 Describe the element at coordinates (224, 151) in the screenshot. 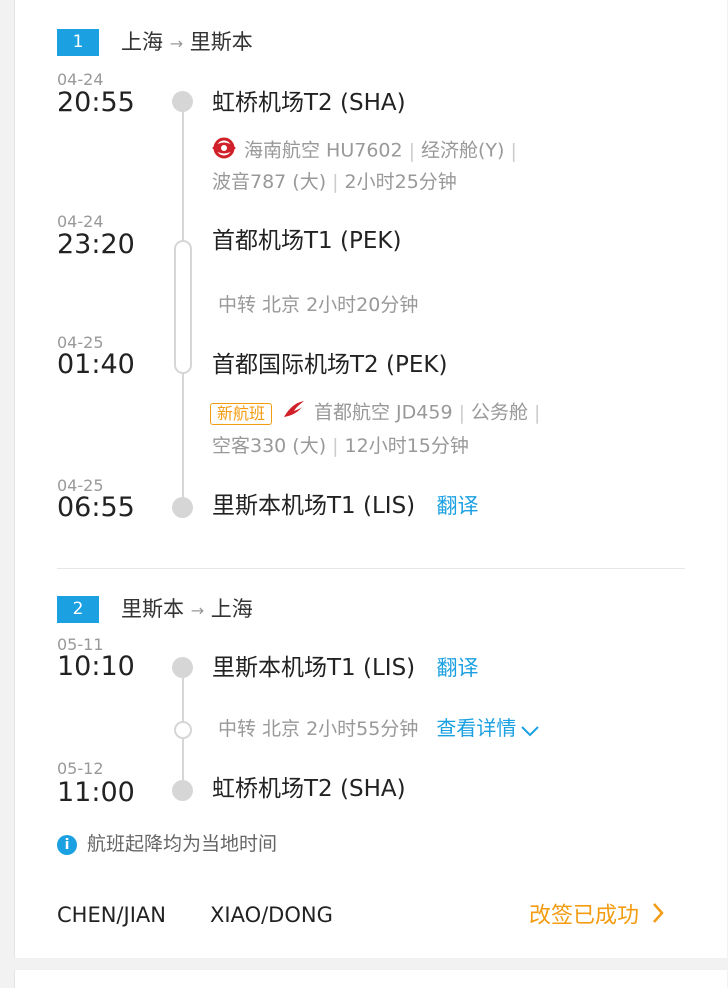

I see `hainan-airlines-logo-icon` at that location.